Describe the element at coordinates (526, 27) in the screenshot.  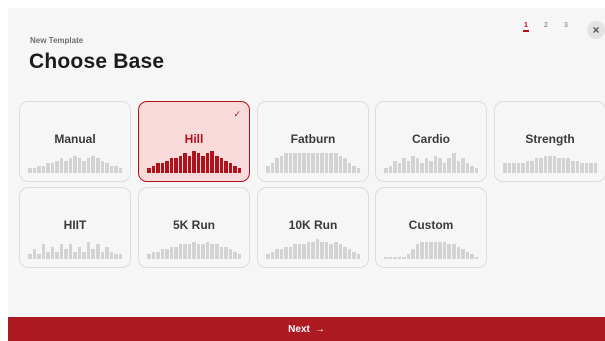
I see `step-1: 1` at that location.